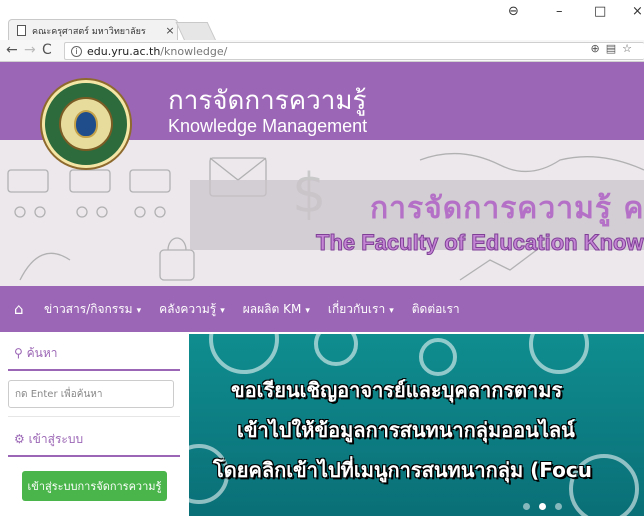 The image size is (644, 516). I want to click on site-subtitle: Knowledge Management, so click(268, 126).